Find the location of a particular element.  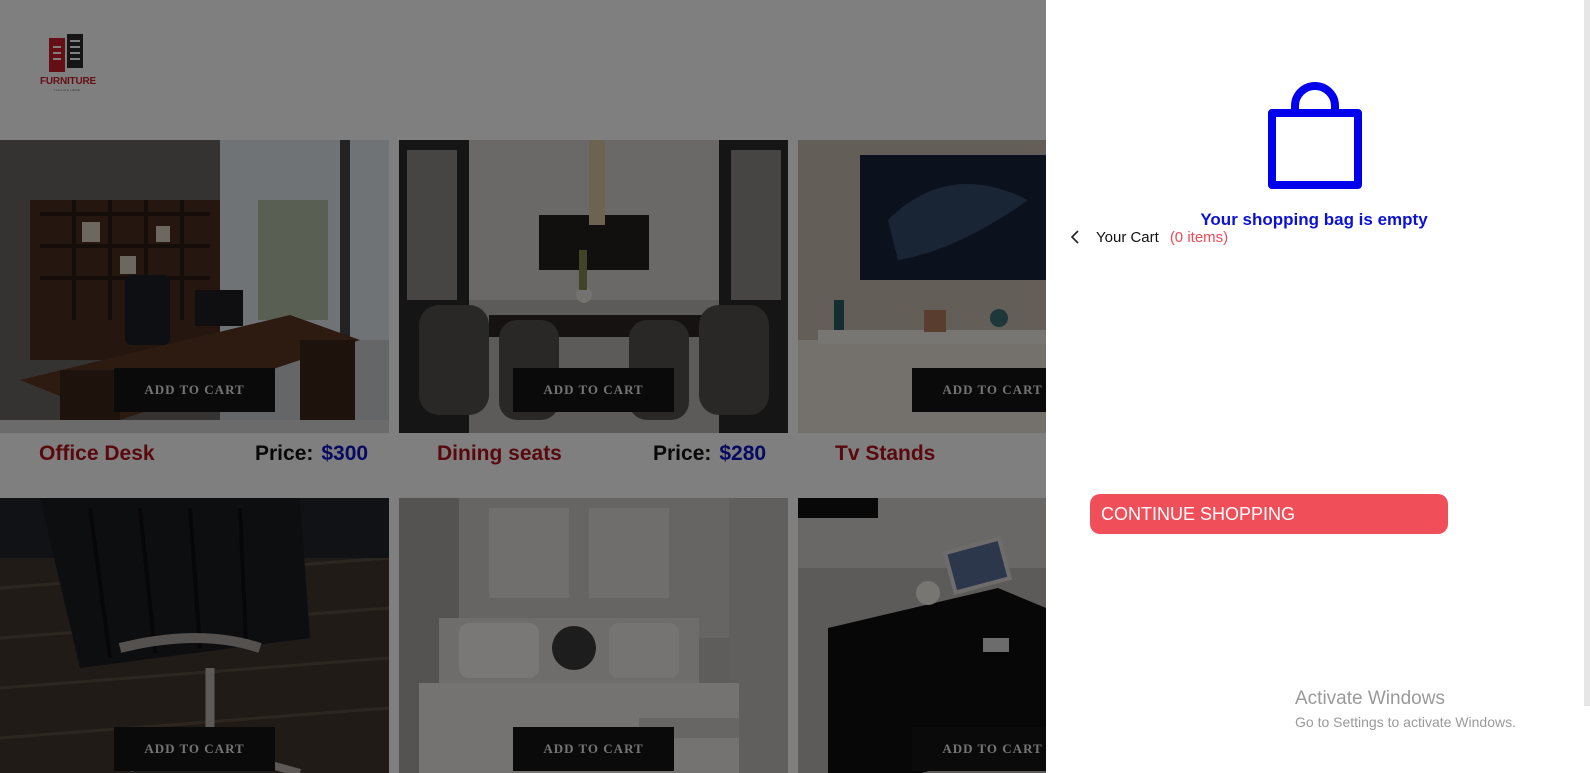

shopping-bag-icon is located at coordinates (1315, 135).